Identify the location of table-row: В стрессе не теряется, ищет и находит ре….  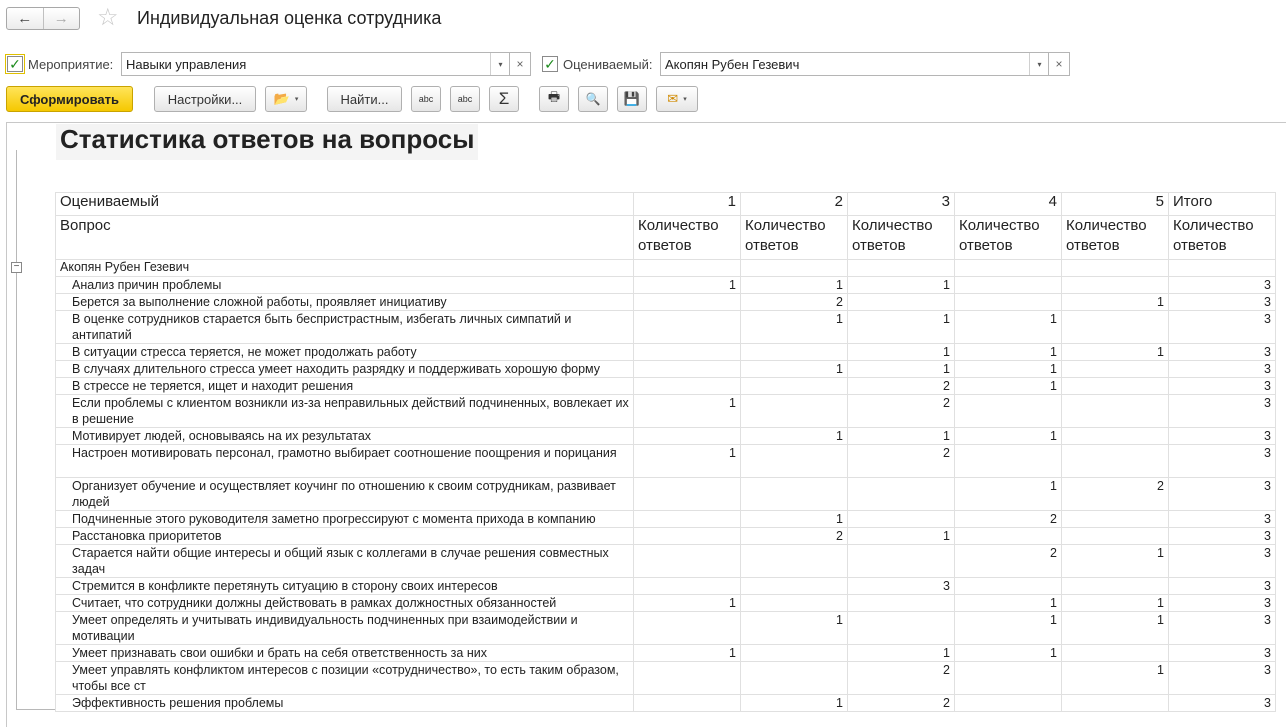
(665, 386).